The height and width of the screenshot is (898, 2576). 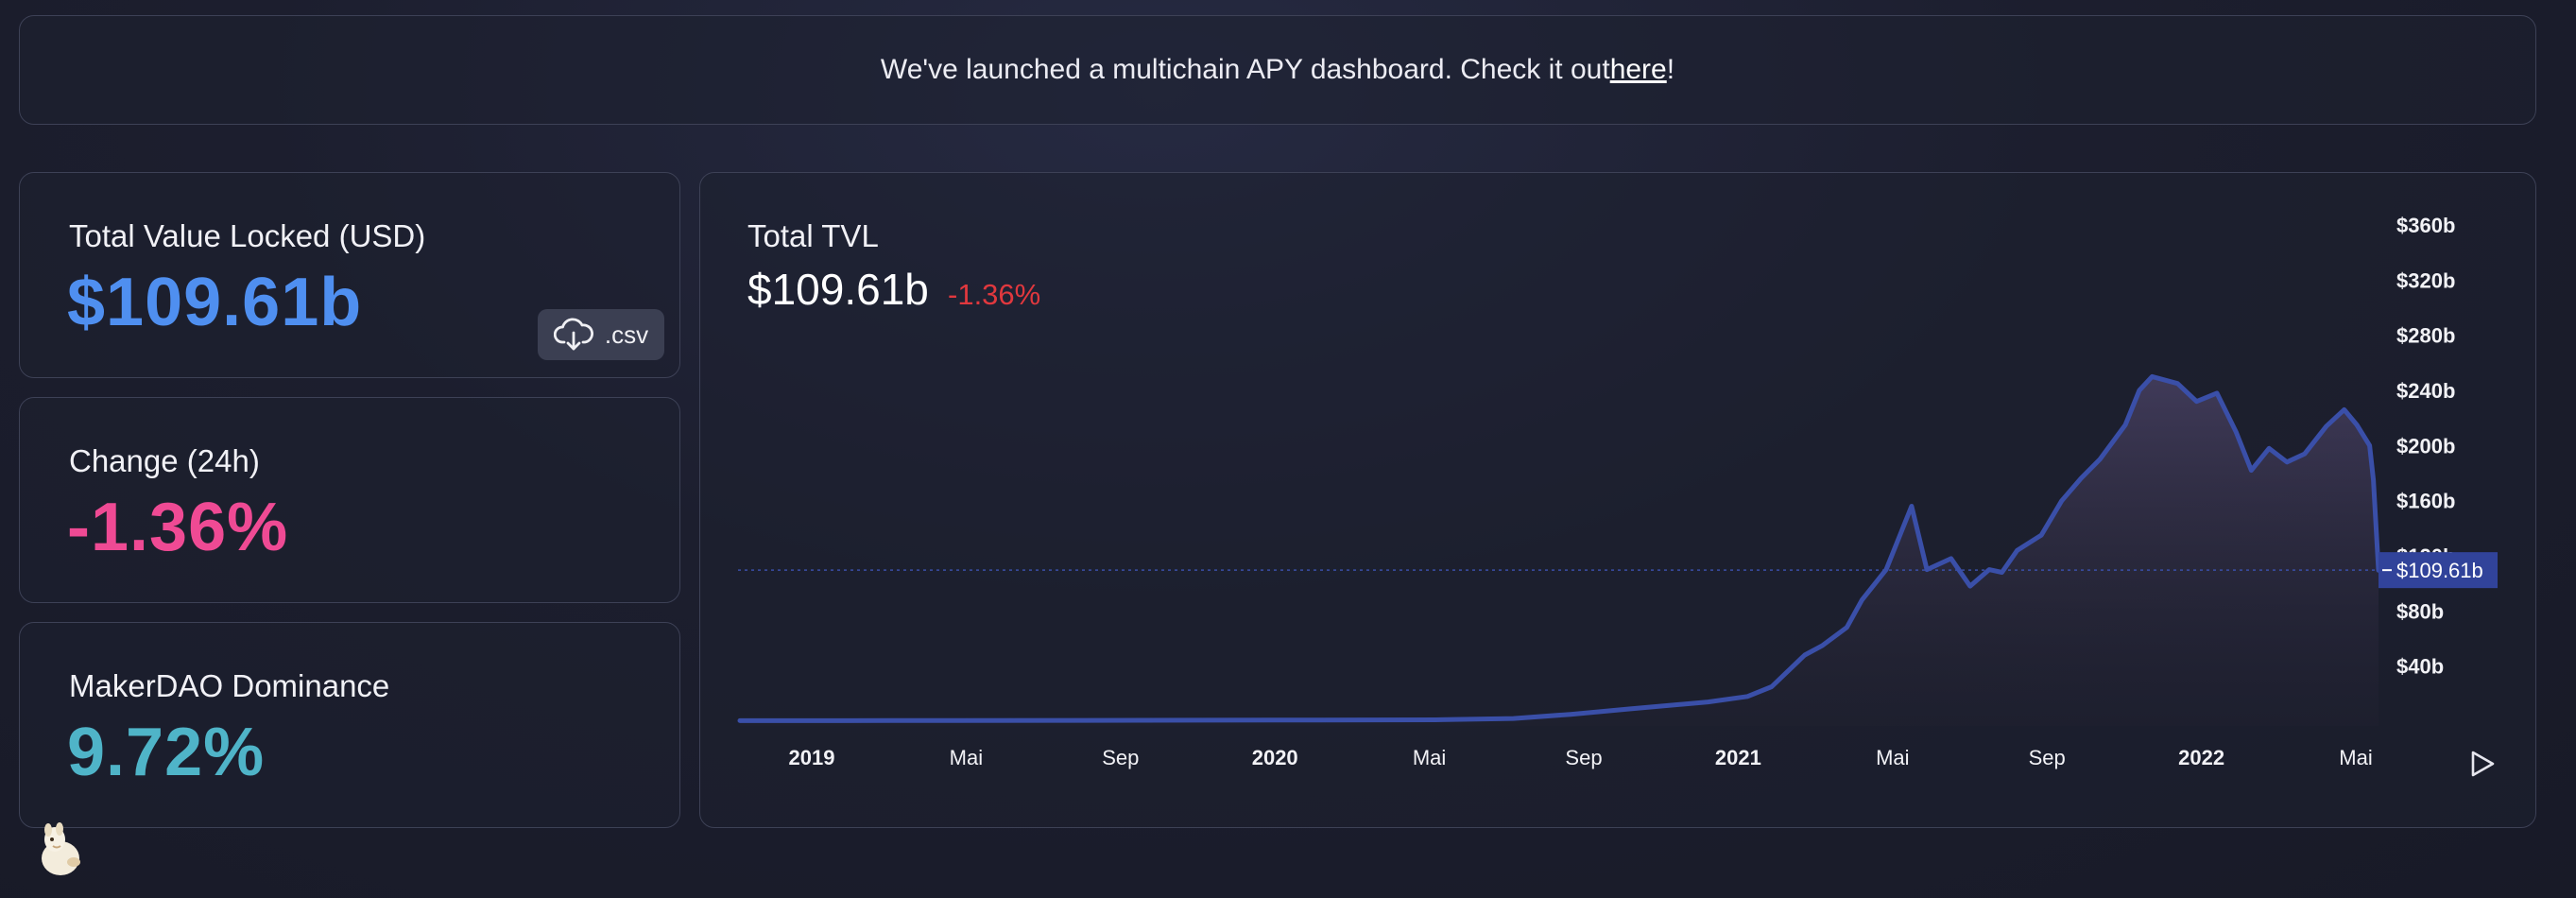 What do you see at coordinates (1738, 757) in the screenshot?
I see `x-tick-label: 2021` at bounding box center [1738, 757].